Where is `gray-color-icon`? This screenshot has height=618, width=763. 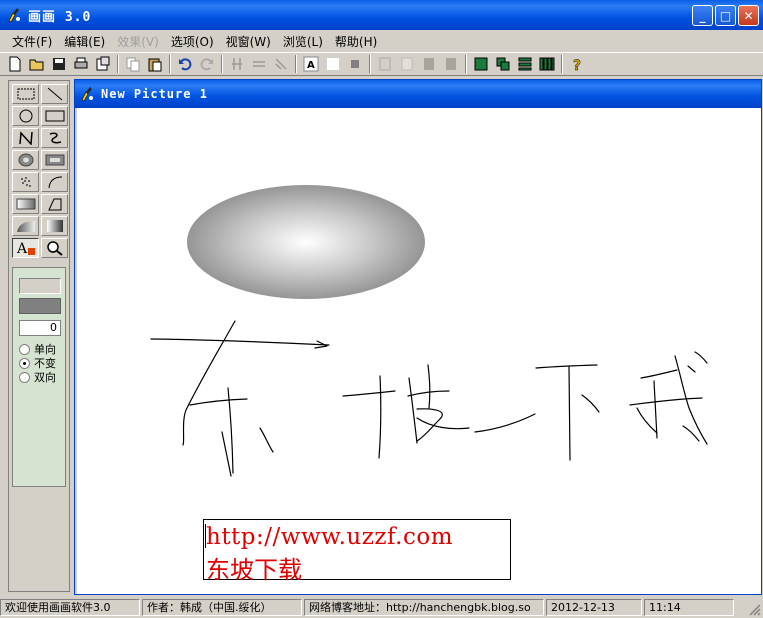
gray-color-icon is located at coordinates (355, 64).